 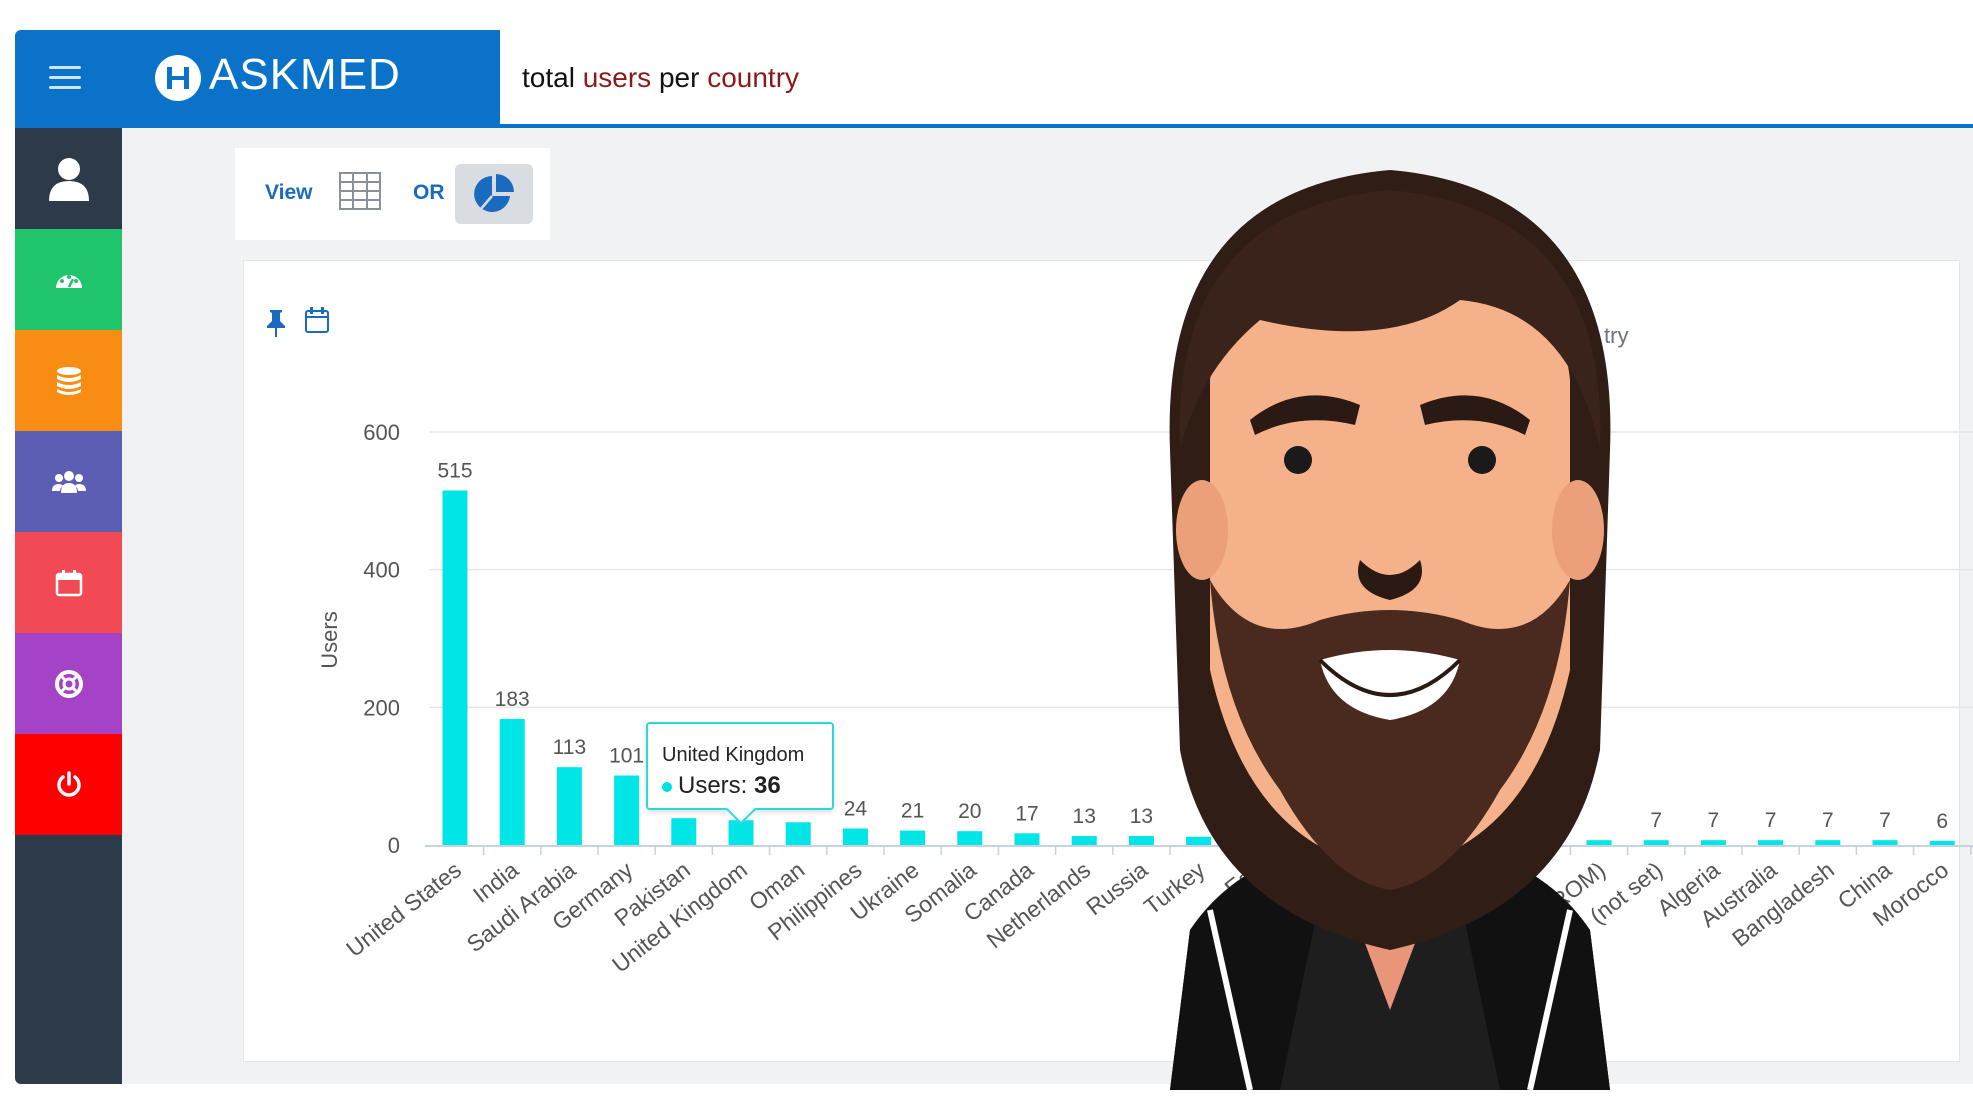 I want to click on series-dot, so click(x=667, y=786).